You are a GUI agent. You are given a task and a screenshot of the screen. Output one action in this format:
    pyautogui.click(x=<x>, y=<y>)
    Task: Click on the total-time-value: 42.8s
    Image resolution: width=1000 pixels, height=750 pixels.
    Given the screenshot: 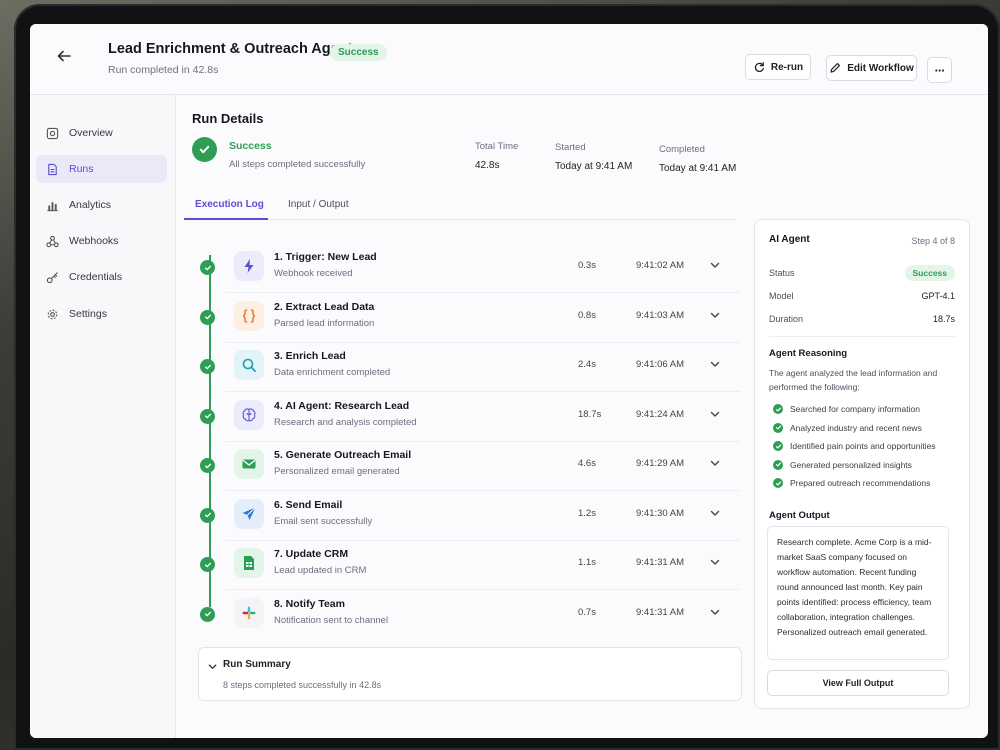 What is the action you would take?
    pyautogui.click(x=487, y=165)
    